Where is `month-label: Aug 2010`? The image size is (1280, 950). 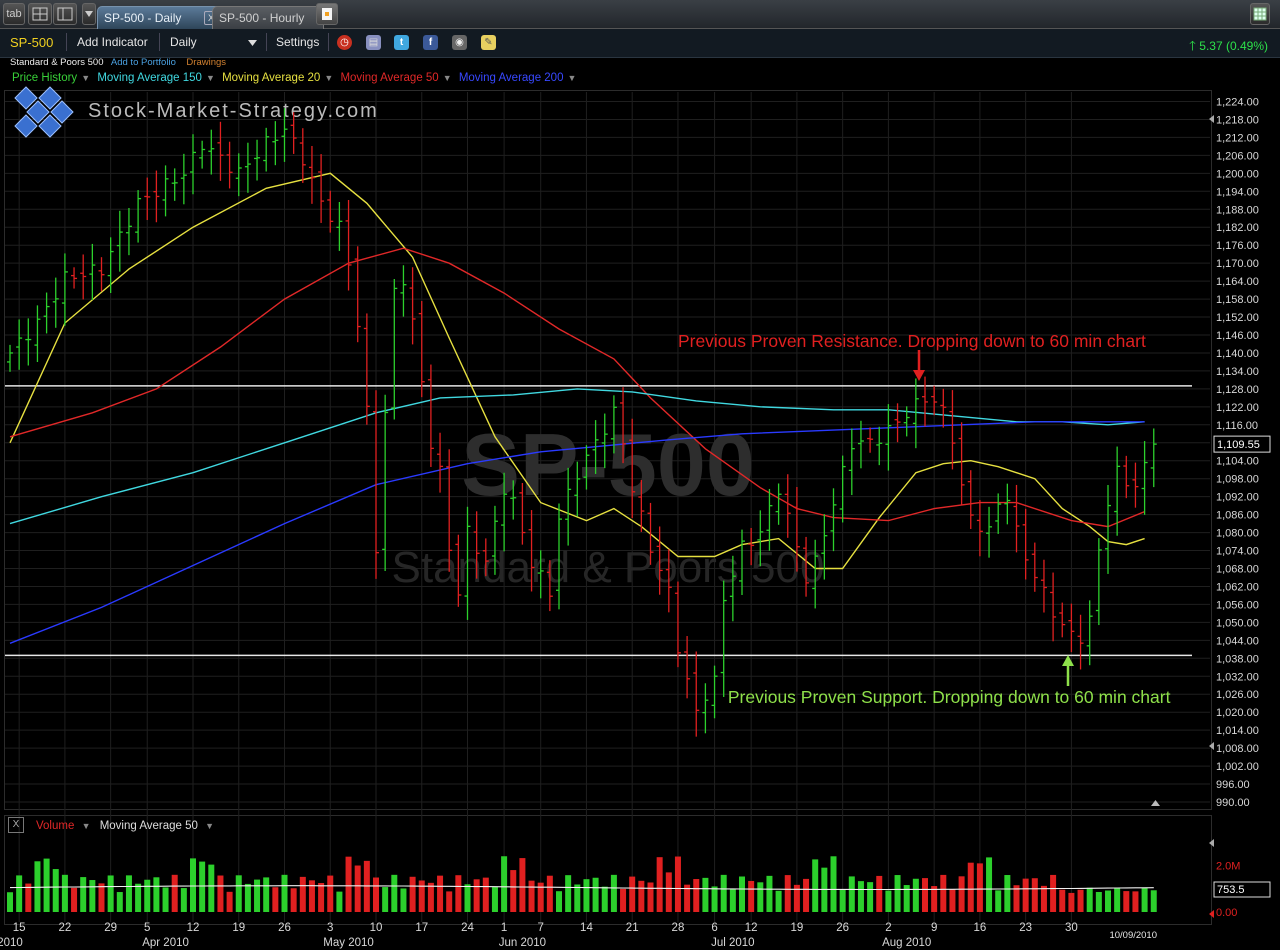
month-label: Aug 2010 is located at coordinates (906, 943).